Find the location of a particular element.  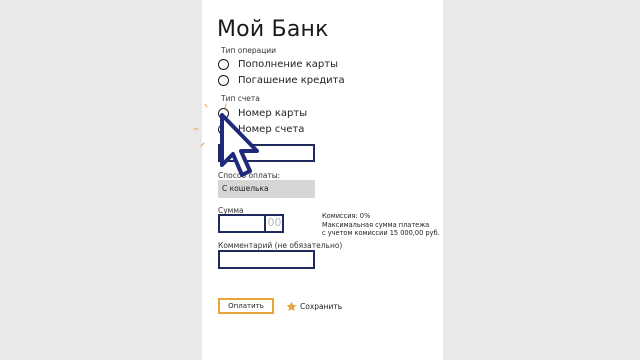

mouse-cursor-icon is located at coordinates (239, 145).